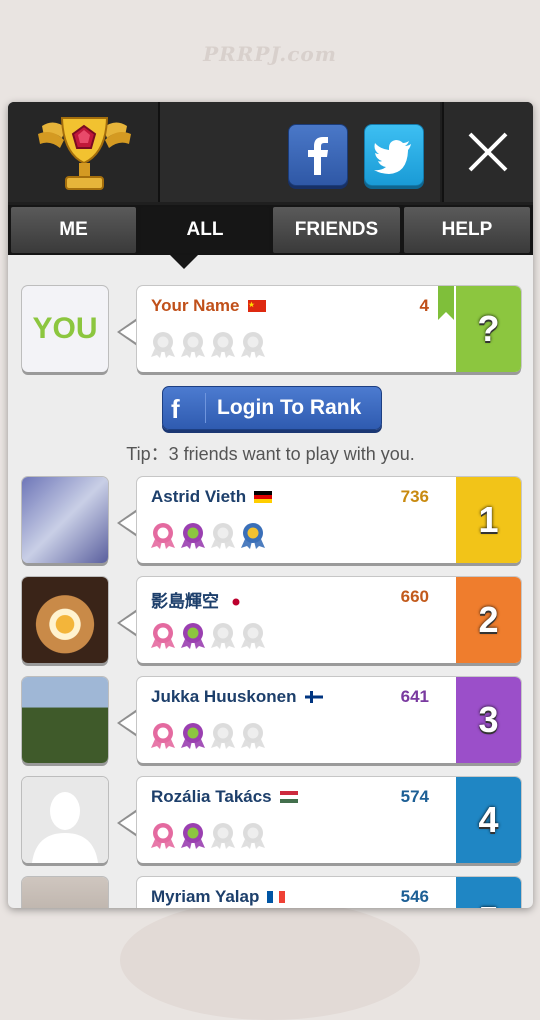 The height and width of the screenshot is (1020, 540). What do you see at coordinates (185, 601) in the screenshot?
I see `player-name: 影島輝空` at bounding box center [185, 601].